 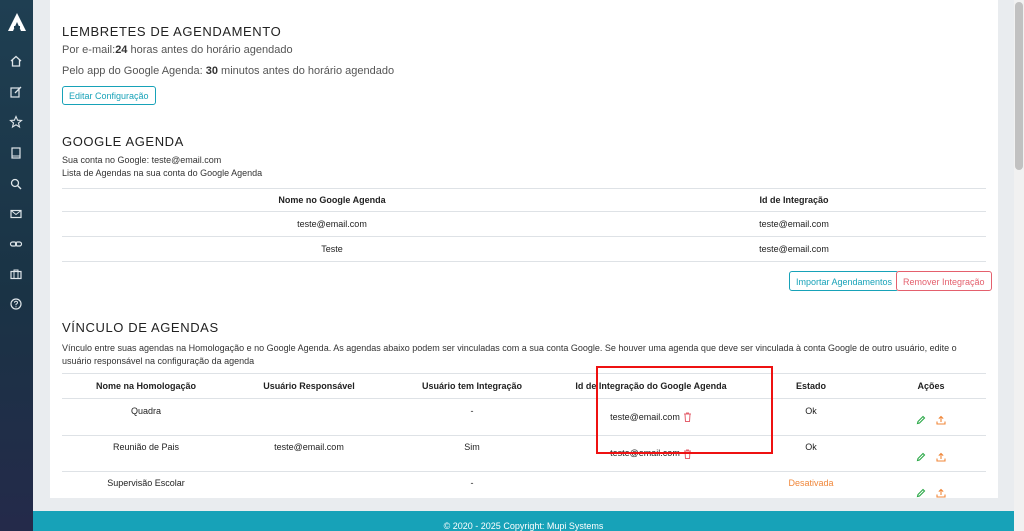 I want to click on app-reminder-label: Pelo app do Google Agenda:, so click(x=134, y=71).